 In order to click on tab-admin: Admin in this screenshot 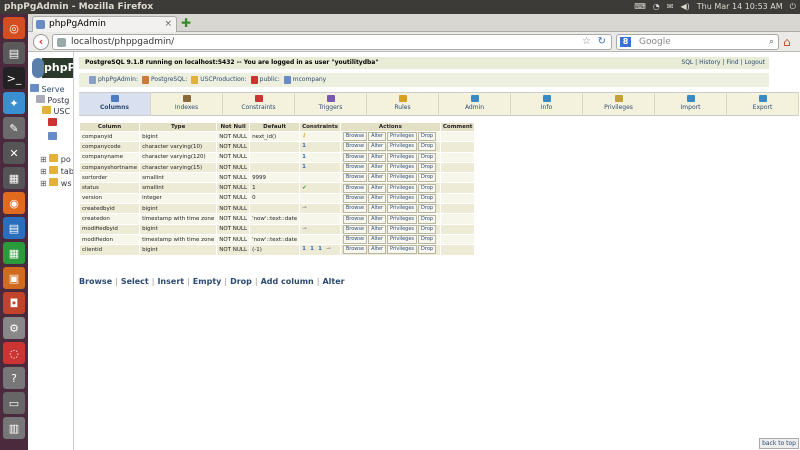, I will do `click(475, 104)`.